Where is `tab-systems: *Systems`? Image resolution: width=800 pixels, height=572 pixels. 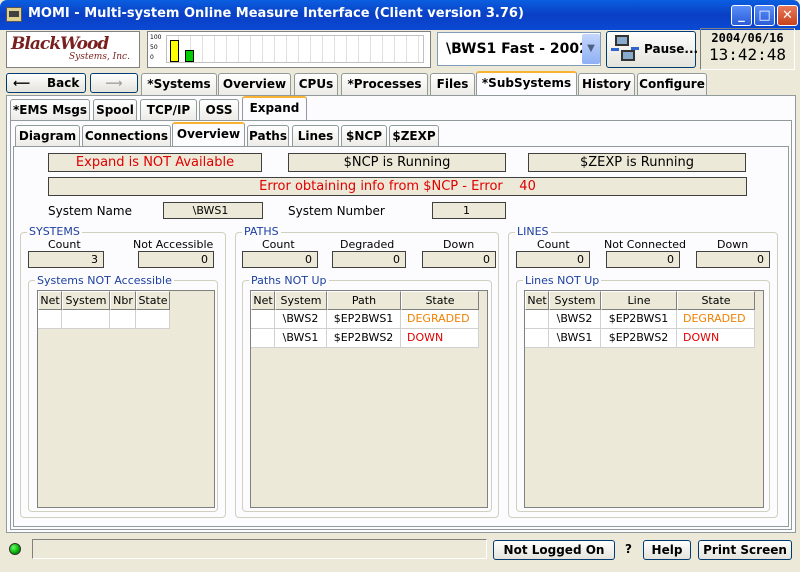 tab-systems: *Systems is located at coordinates (179, 84).